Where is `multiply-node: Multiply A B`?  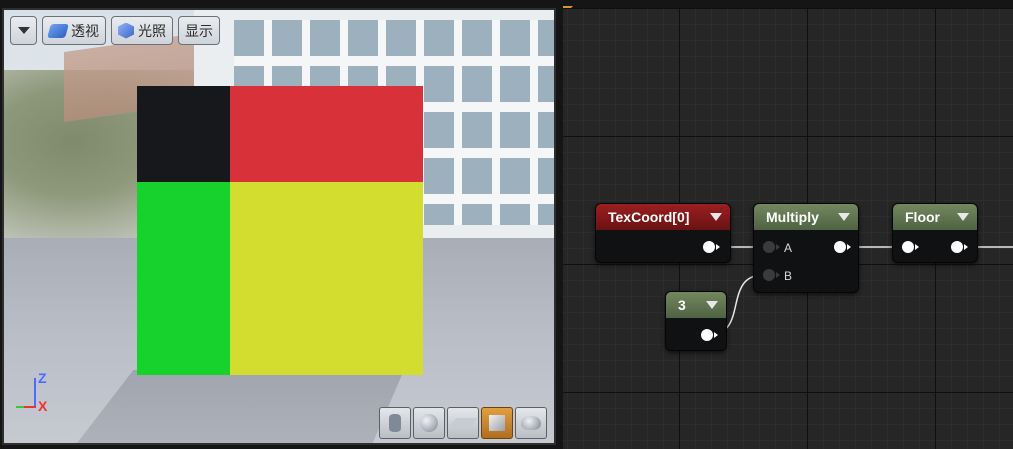
multiply-node: Multiply A B is located at coordinates (806, 248).